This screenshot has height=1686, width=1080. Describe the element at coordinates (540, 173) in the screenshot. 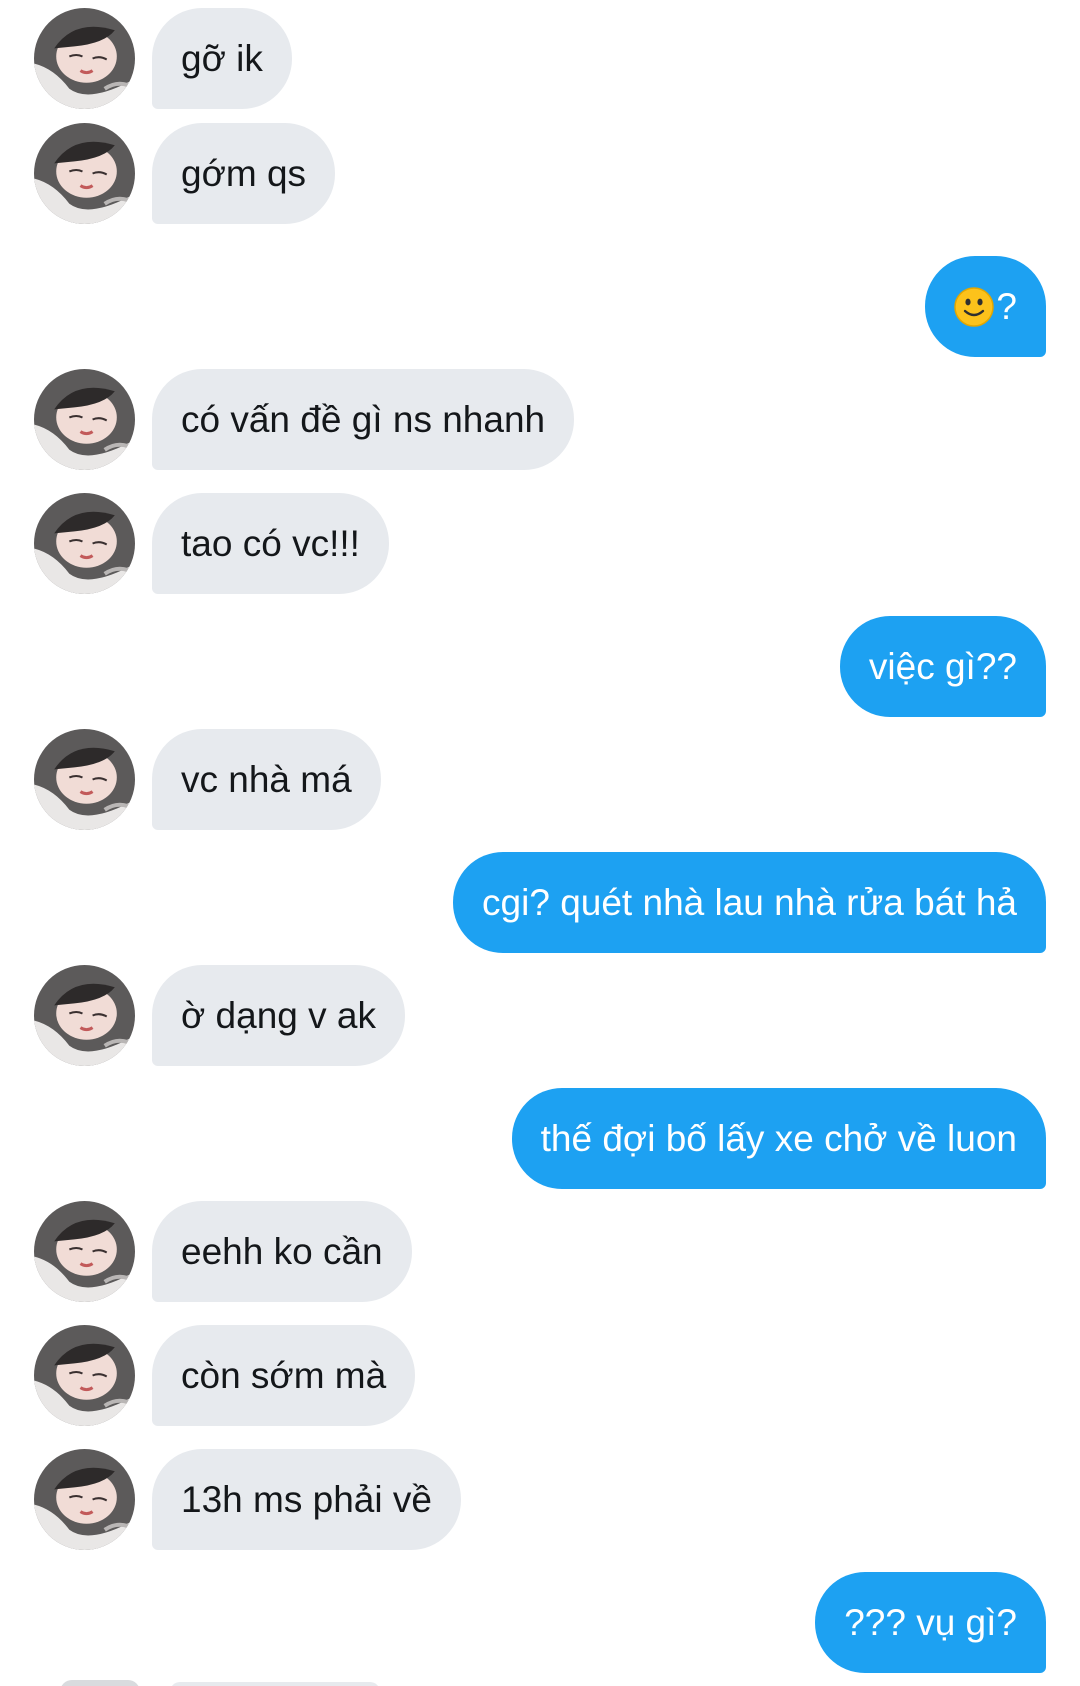

I see `message-row-incoming: gớm qs` at that location.